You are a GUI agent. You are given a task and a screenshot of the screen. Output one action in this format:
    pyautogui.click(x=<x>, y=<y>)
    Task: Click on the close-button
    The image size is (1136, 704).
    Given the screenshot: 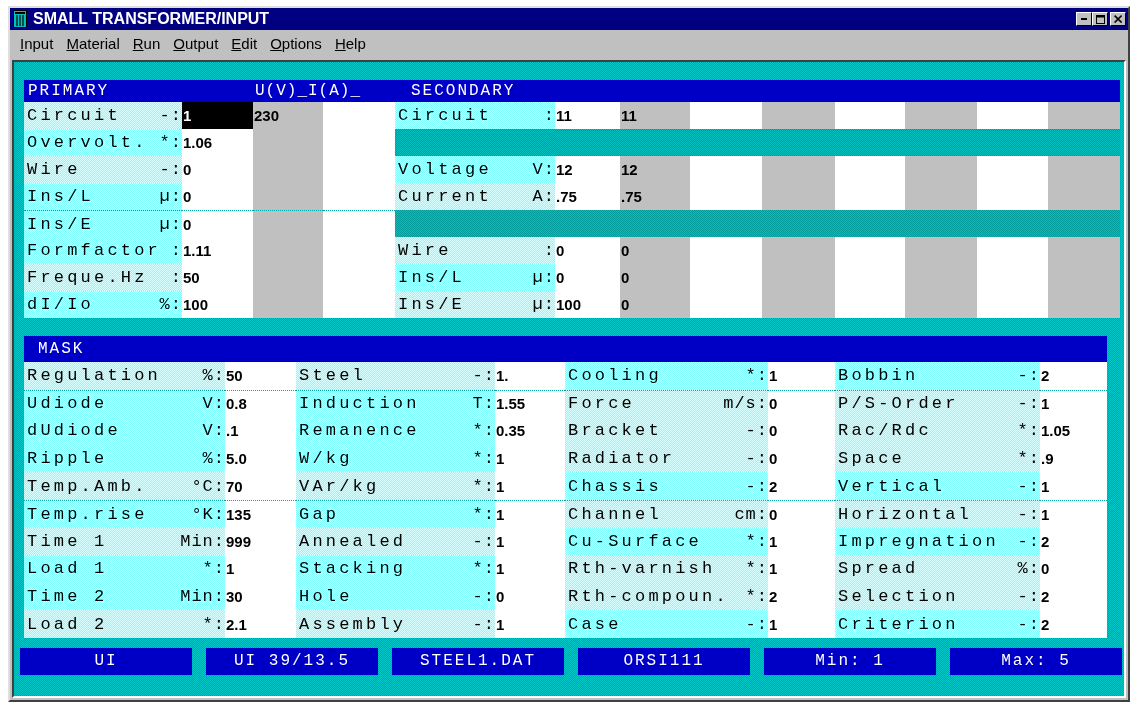 What is the action you would take?
    pyautogui.click(x=1118, y=19)
    